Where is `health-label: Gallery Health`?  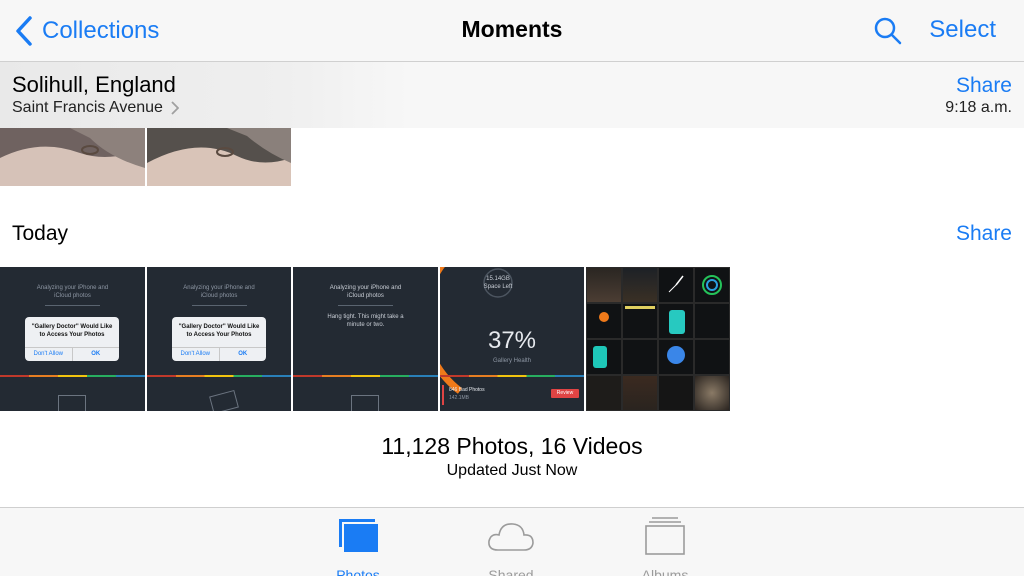
health-label: Gallery Health is located at coordinates (511, 361).